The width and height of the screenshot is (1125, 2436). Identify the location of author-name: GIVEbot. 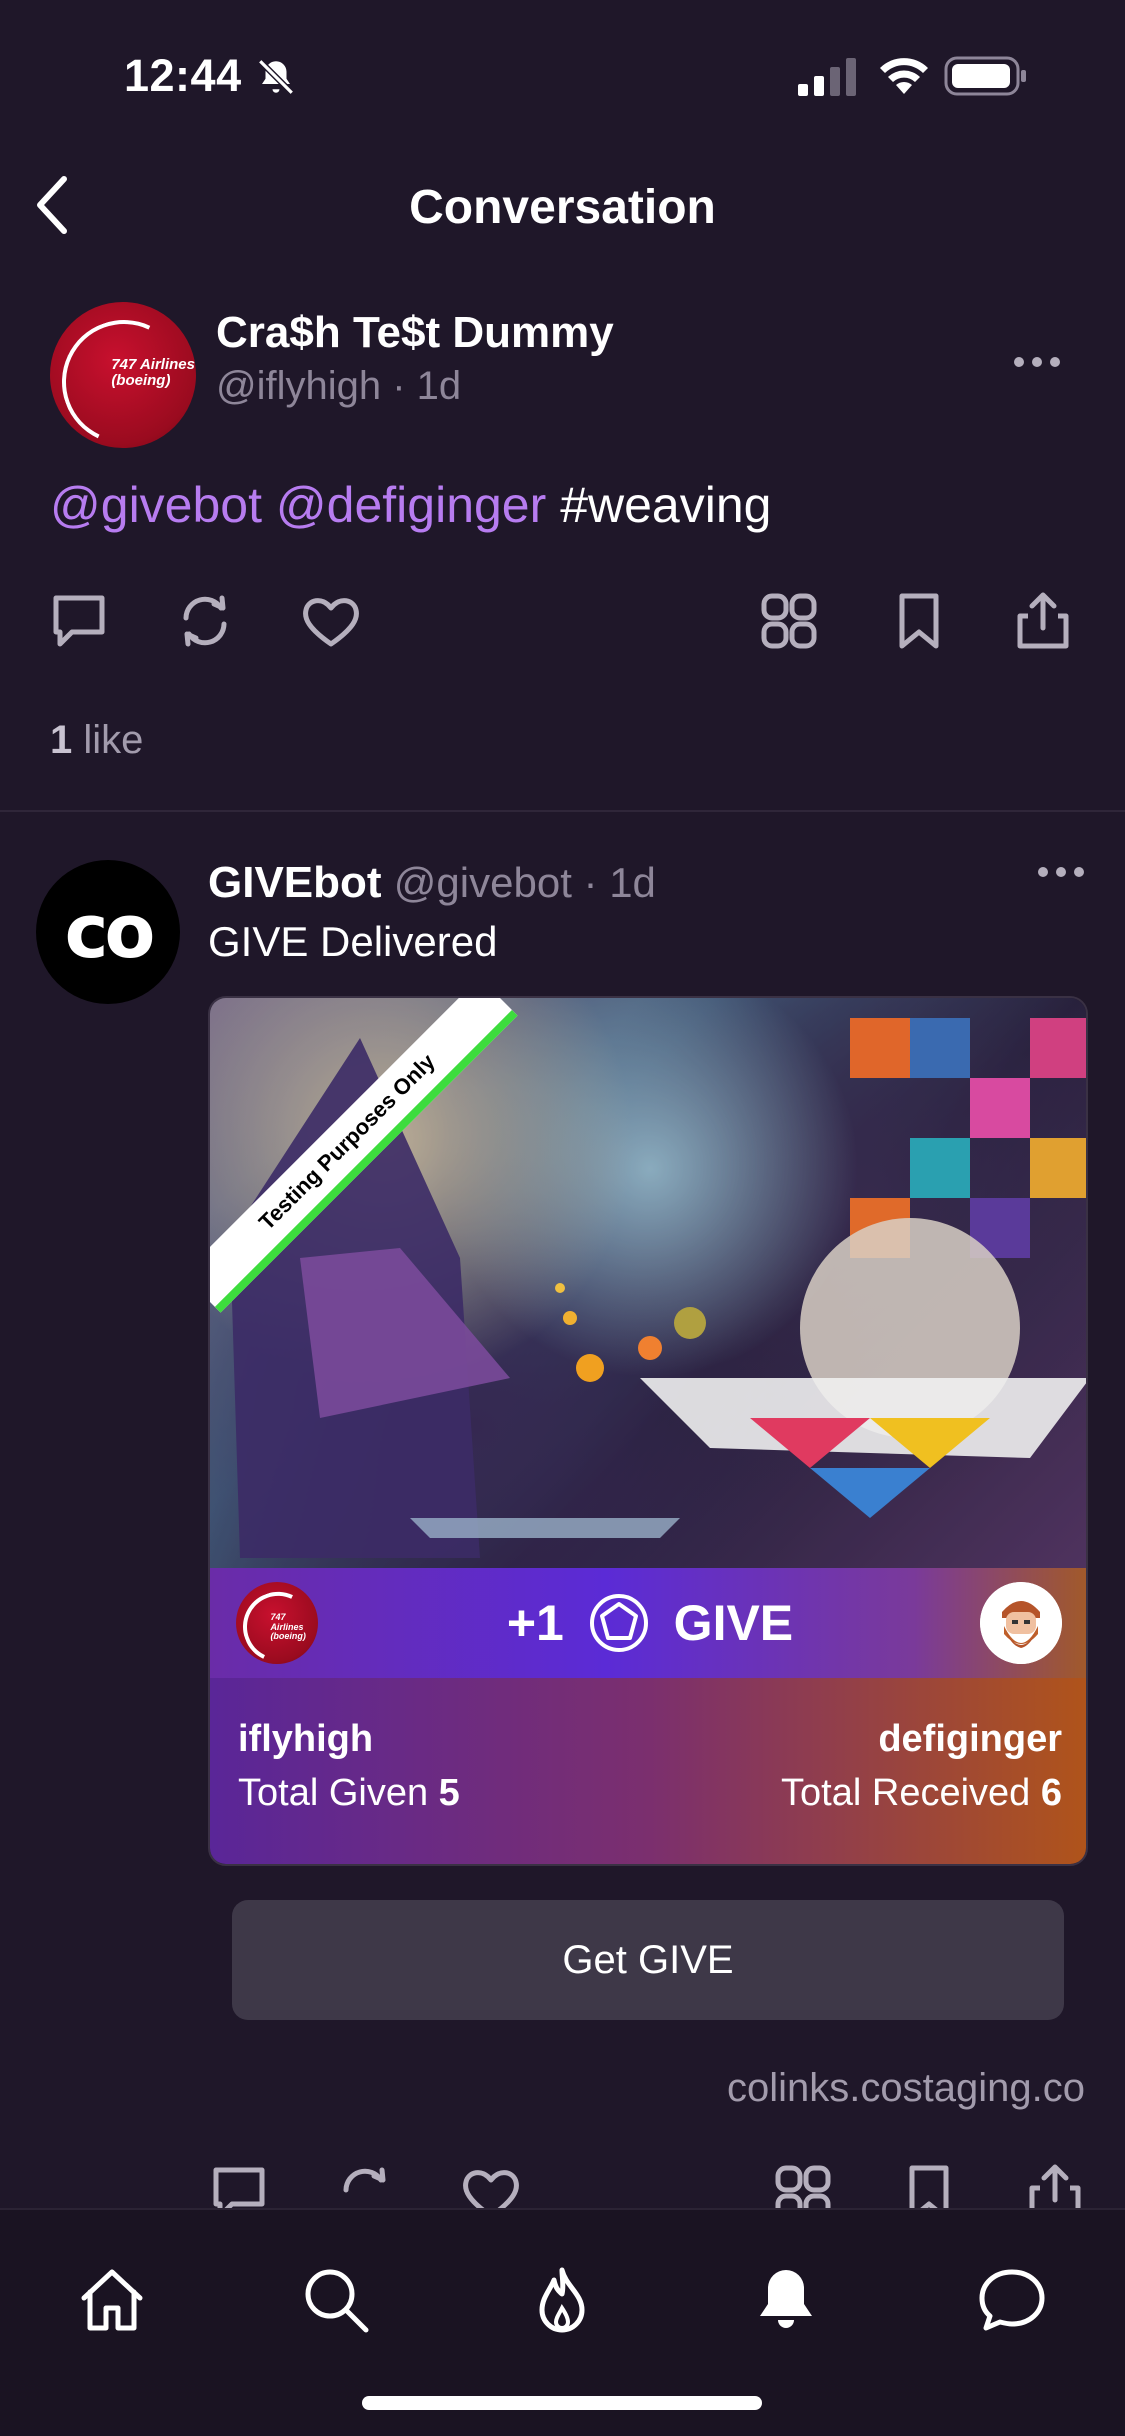
(295, 882).